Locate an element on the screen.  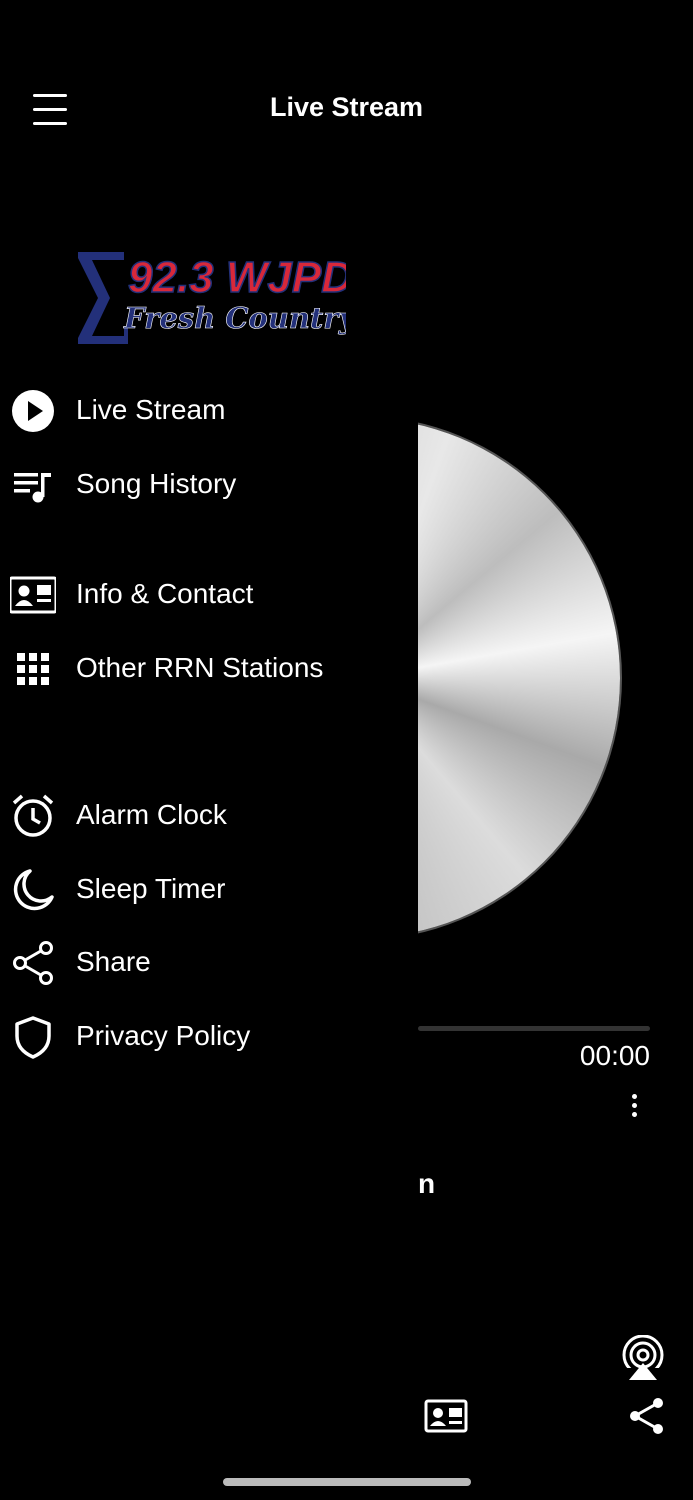
play-circle-icon is located at coordinates (33, 411).